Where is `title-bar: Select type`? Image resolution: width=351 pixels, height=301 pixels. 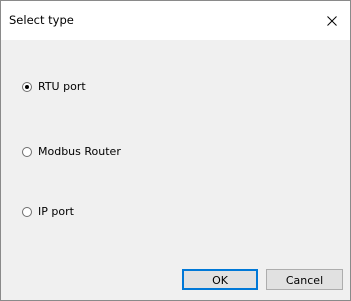
title-bar: Select type is located at coordinates (175, 20).